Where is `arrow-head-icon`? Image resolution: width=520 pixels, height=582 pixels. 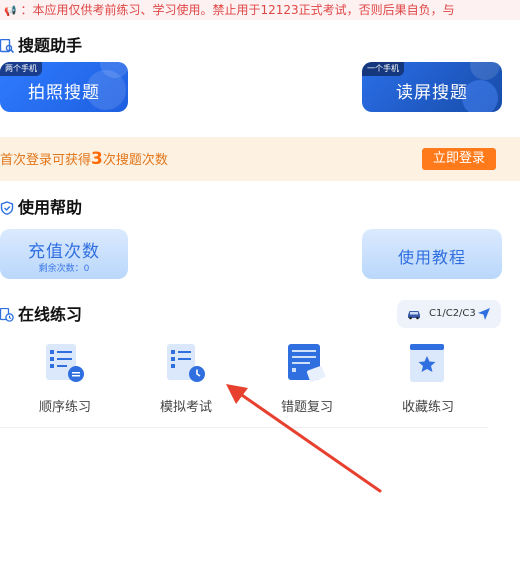 arrow-head-icon is located at coordinates (237, 394).